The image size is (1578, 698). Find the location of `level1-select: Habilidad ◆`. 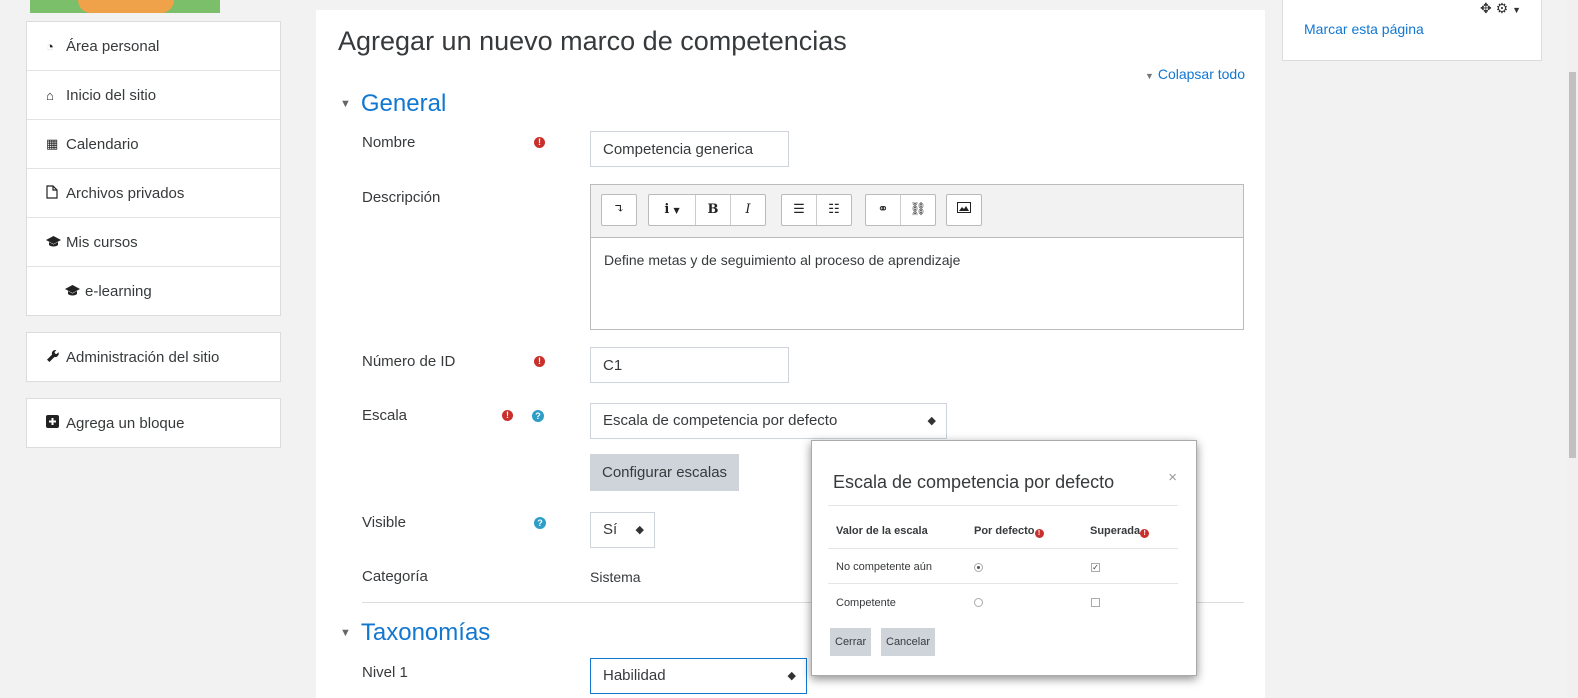

level1-select: Habilidad ◆ is located at coordinates (698, 676).